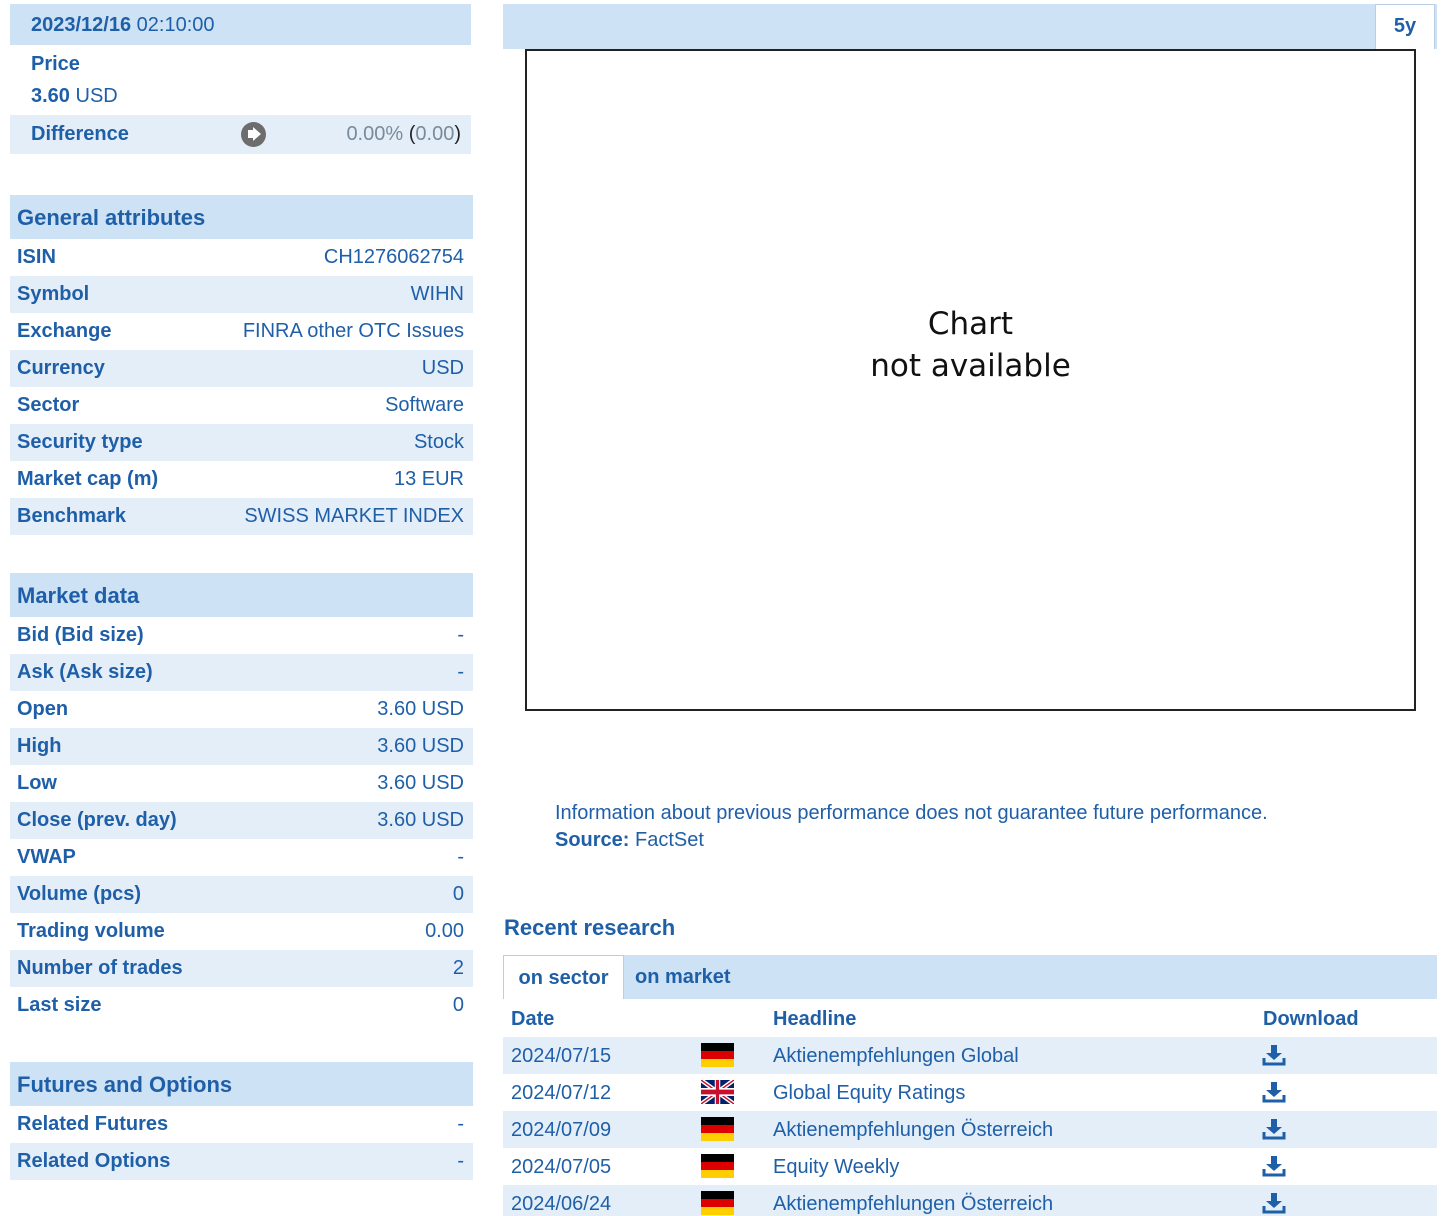 Image resolution: width=1445 pixels, height=1216 pixels. Describe the element at coordinates (61, 368) in the screenshot. I see `attribute-label: Currency` at that location.